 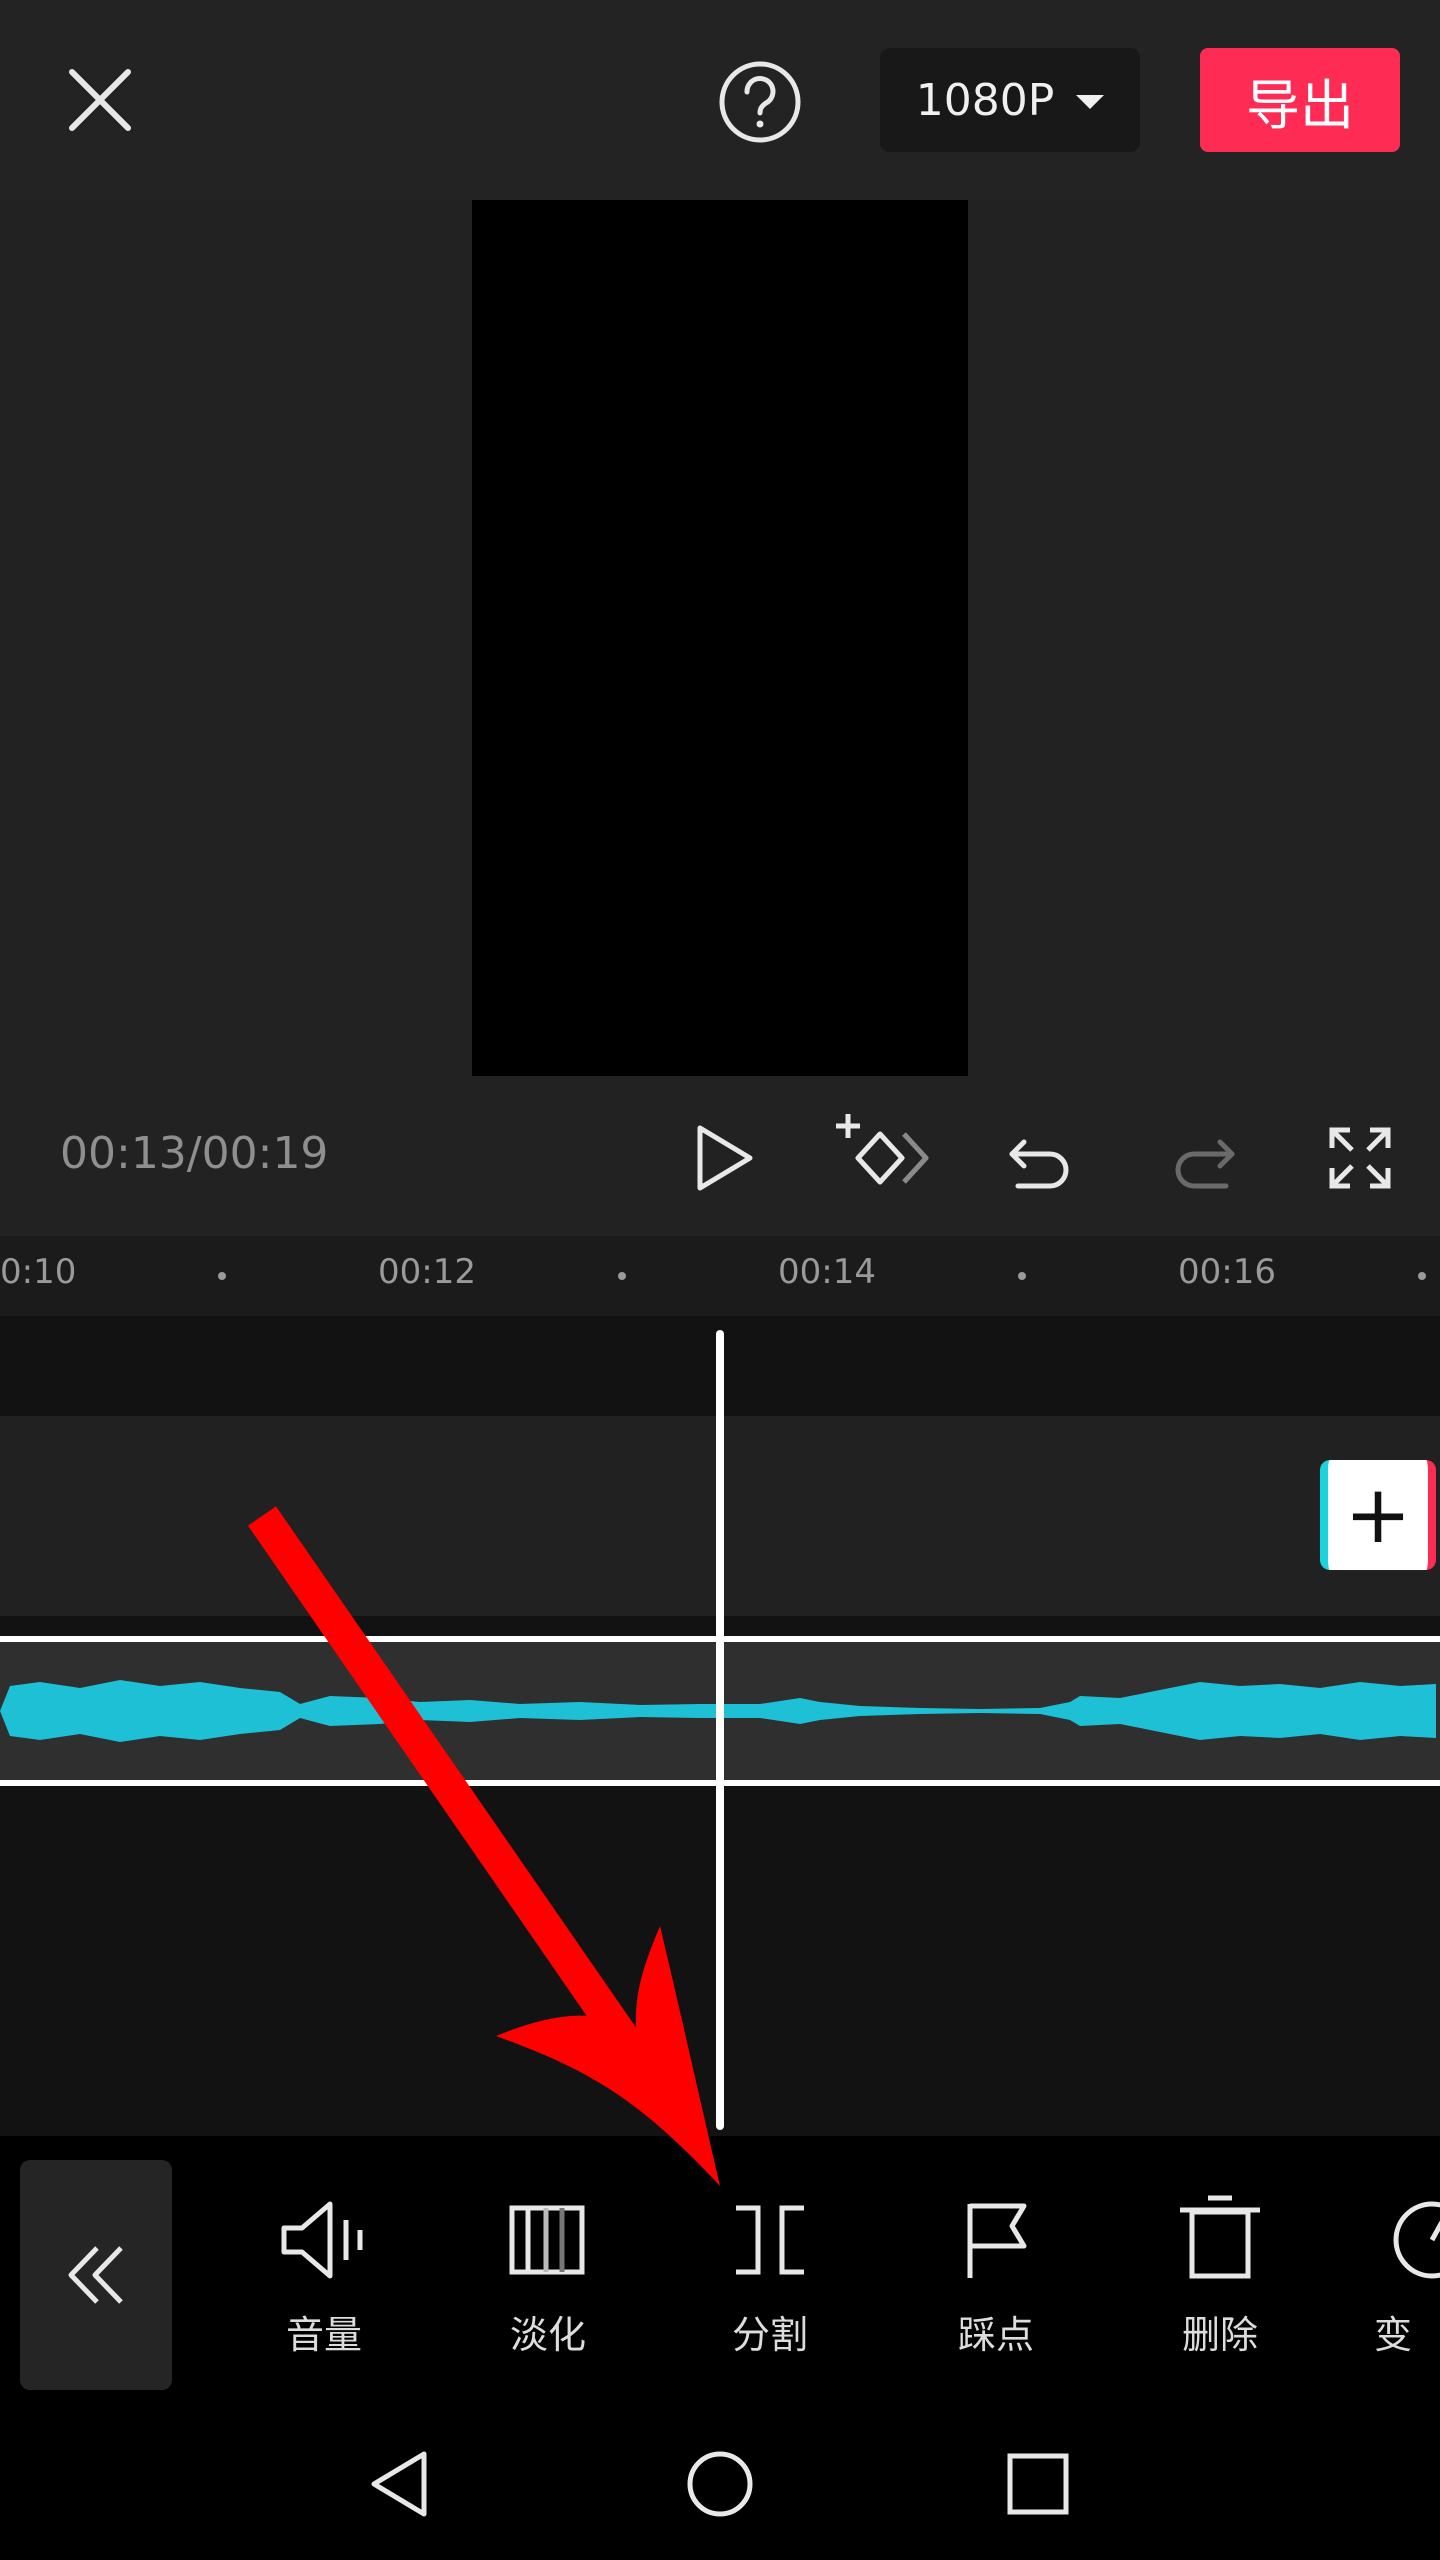 I want to click on resolution-dropdown: 1080P, so click(x=1010, y=100).